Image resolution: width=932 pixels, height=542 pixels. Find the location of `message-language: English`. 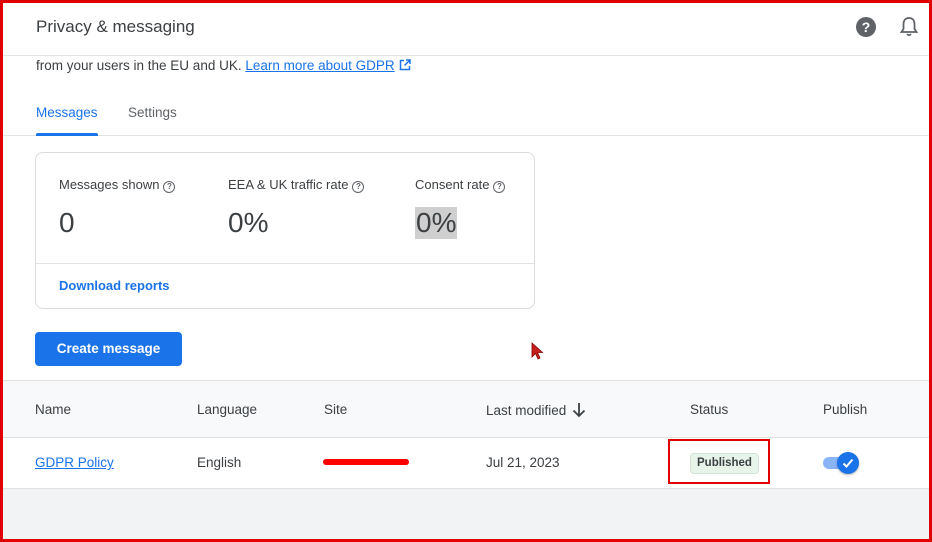

message-language: English is located at coordinates (219, 462).